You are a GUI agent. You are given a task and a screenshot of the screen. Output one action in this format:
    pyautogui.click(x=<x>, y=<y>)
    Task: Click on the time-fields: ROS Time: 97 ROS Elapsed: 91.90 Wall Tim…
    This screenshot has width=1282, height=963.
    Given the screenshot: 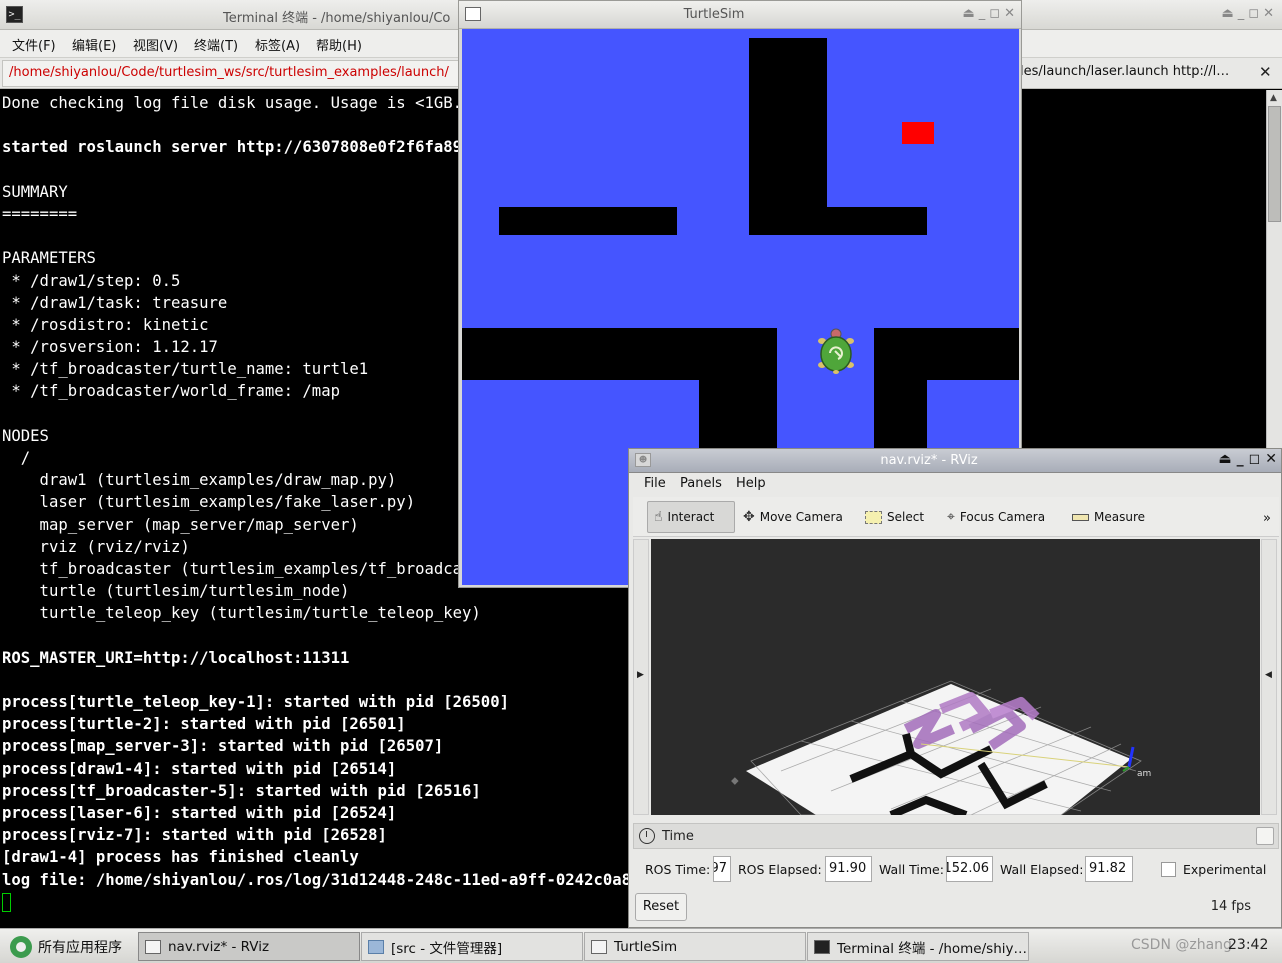 What is the action you would take?
    pyautogui.click(x=956, y=869)
    